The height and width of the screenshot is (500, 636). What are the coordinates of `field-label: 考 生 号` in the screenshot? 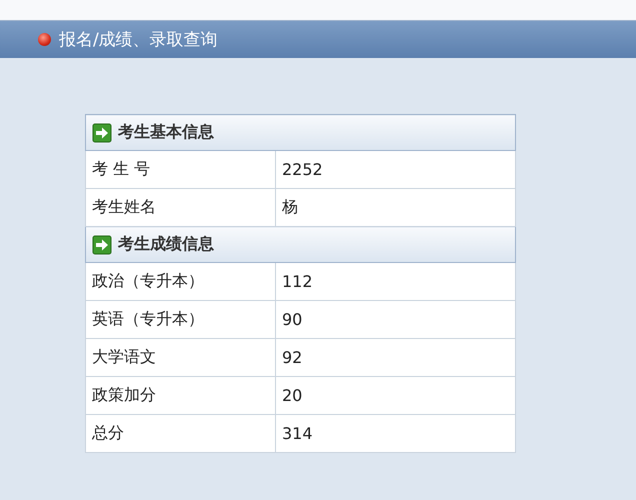 It's located at (181, 169).